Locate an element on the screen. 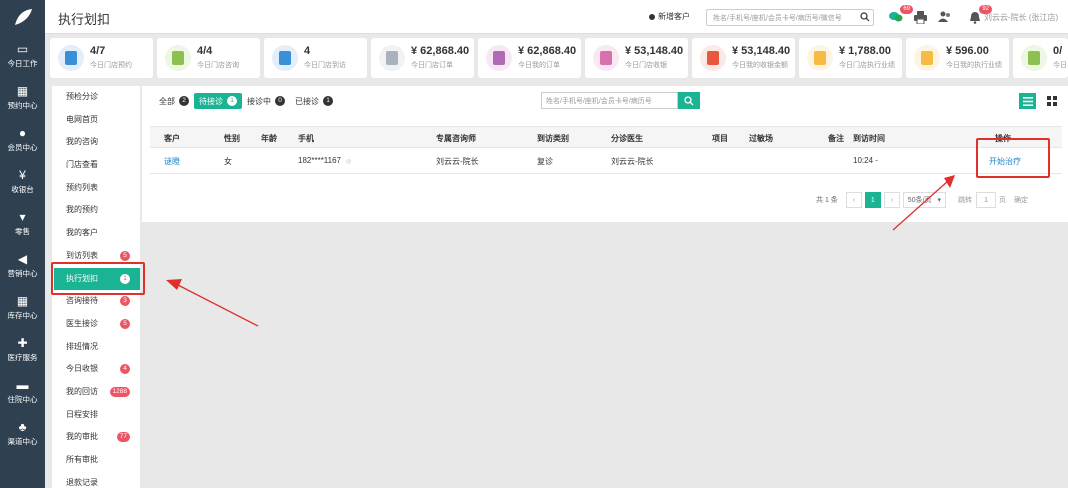  stat-label: 今日门店收银 is located at coordinates (646, 65).